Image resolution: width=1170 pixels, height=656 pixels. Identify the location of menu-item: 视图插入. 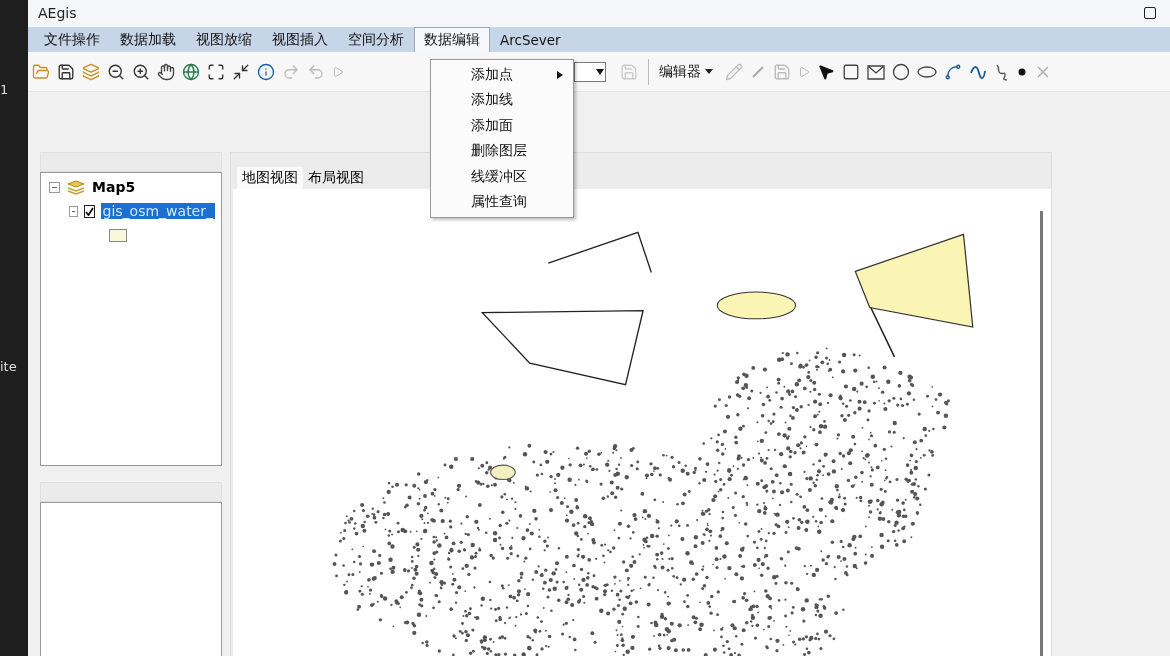
(300, 39).